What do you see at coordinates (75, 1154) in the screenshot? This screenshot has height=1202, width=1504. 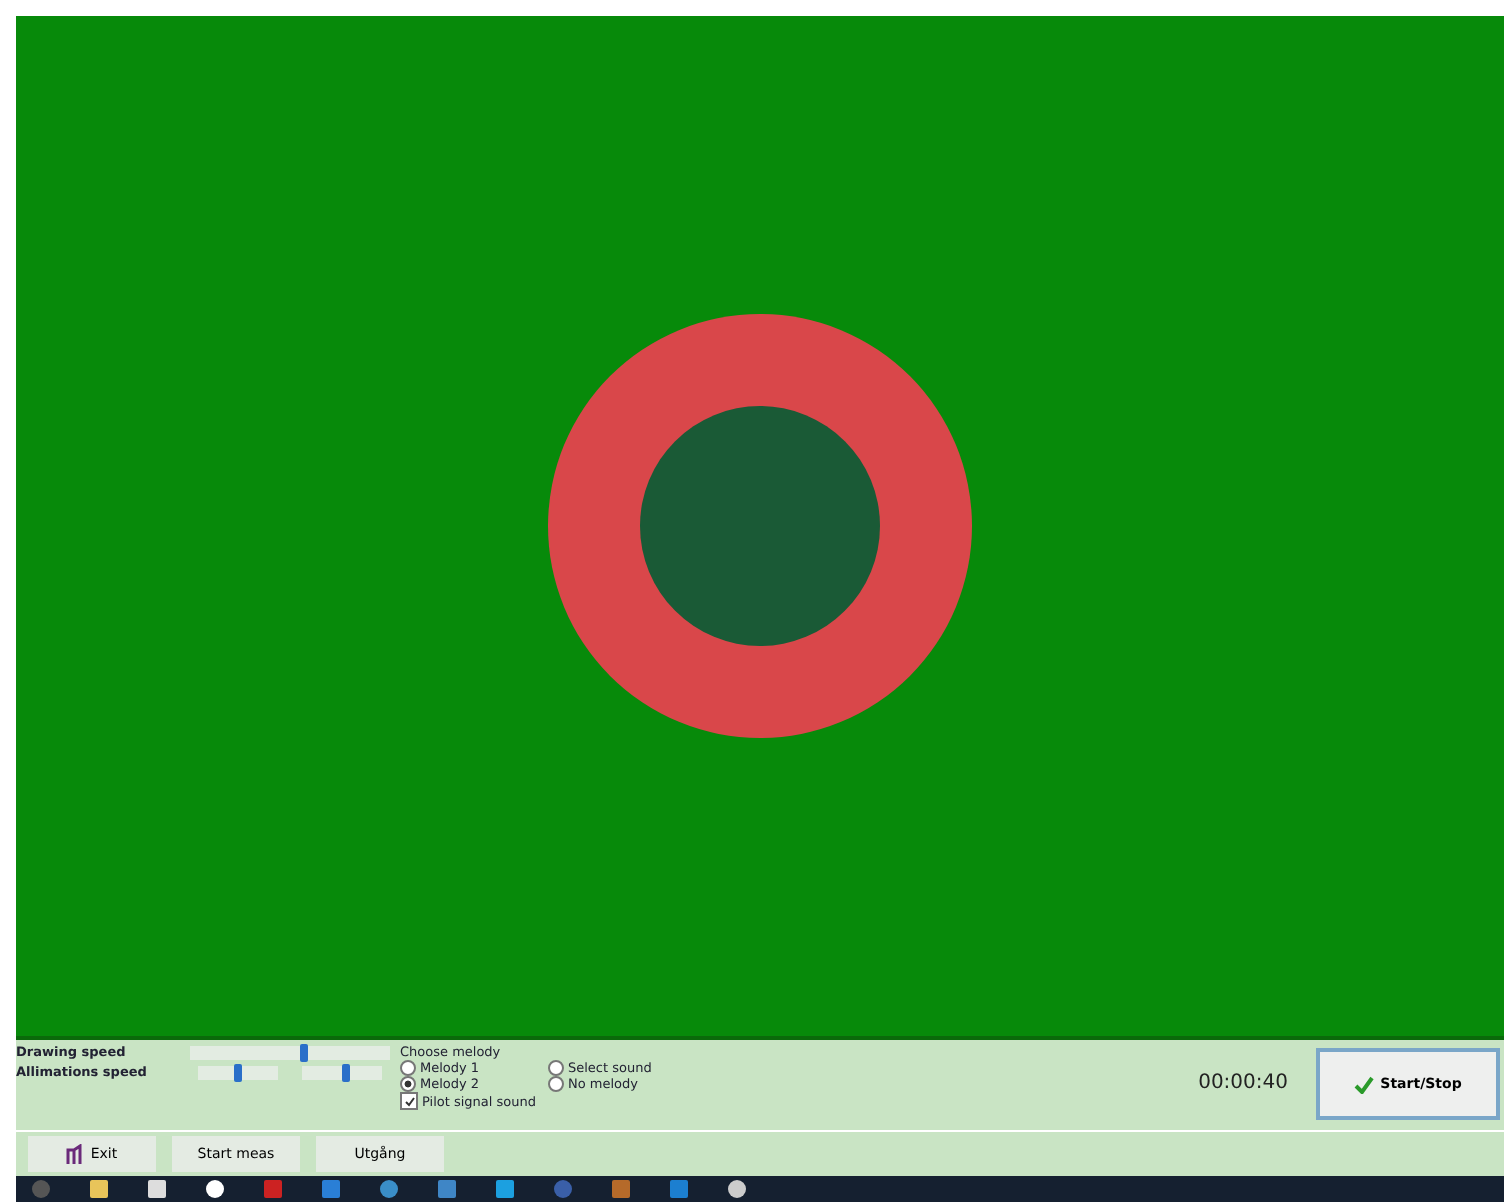 I see `exit-icon` at bounding box center [75, 1154].